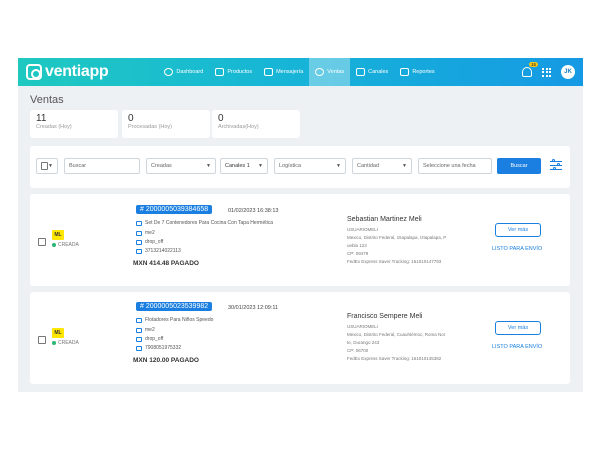  Describe the element at coordinates (41, 118) in the screenshot. I see `stat-value: 11` at that location.